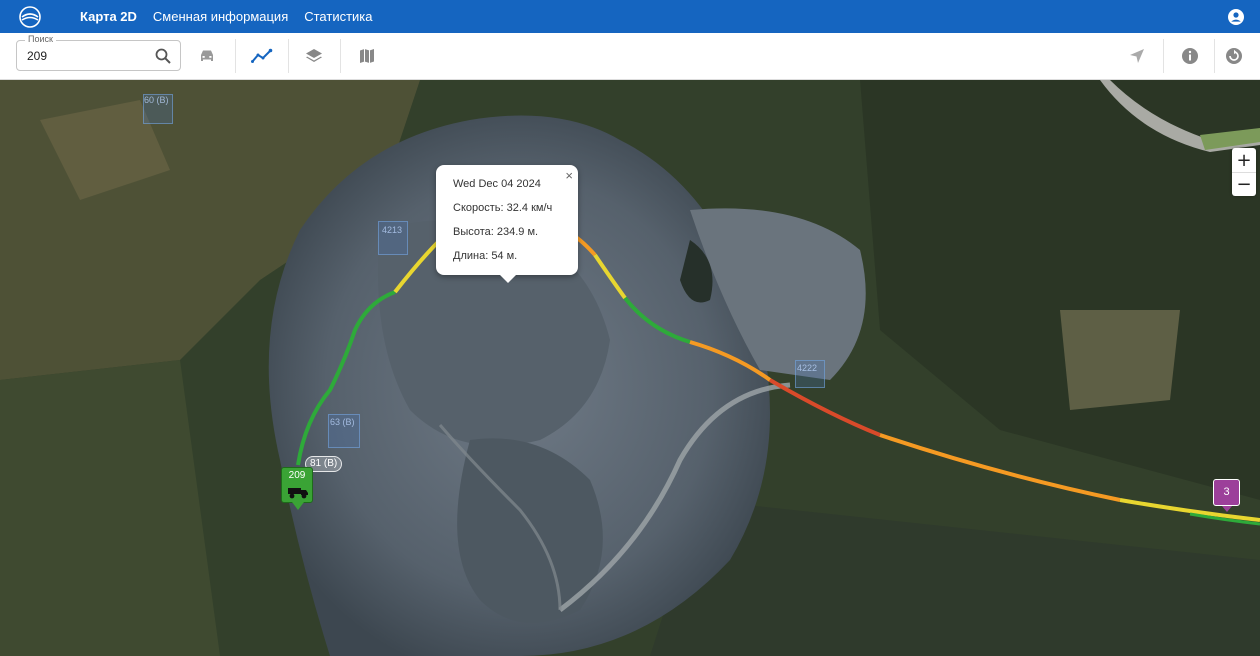  What do you see at coordinates (496, 232) in the screenshot?
I see `popup-height: Высота: 234.9 м.` at bounding box center [496, 232].